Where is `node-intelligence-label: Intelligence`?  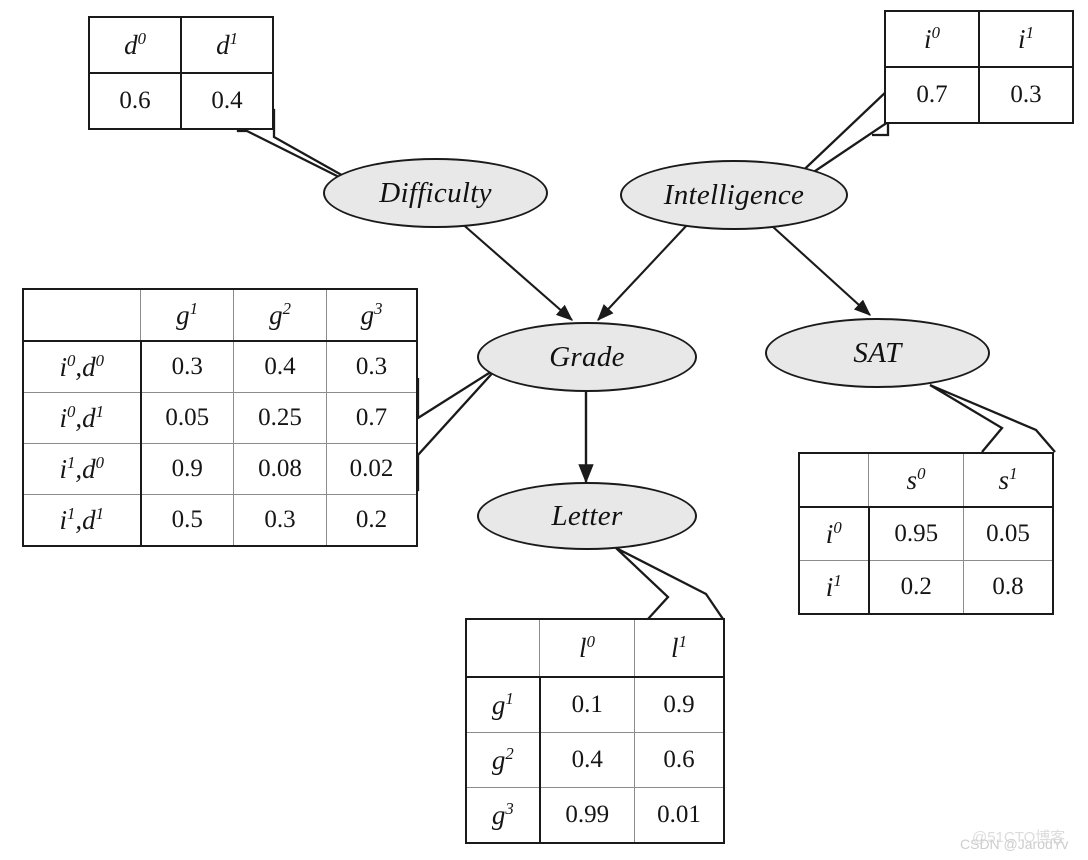
node-intelligence-label: Intelligence is located at coordinates (734, 194).